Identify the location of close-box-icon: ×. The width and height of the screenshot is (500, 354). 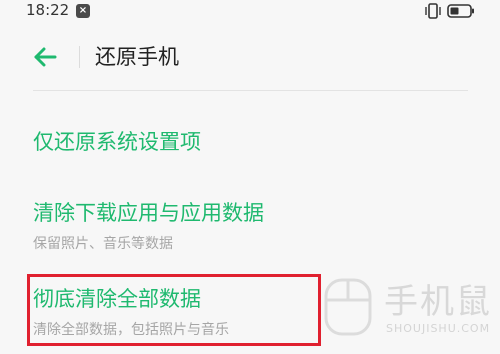
(83, 11).